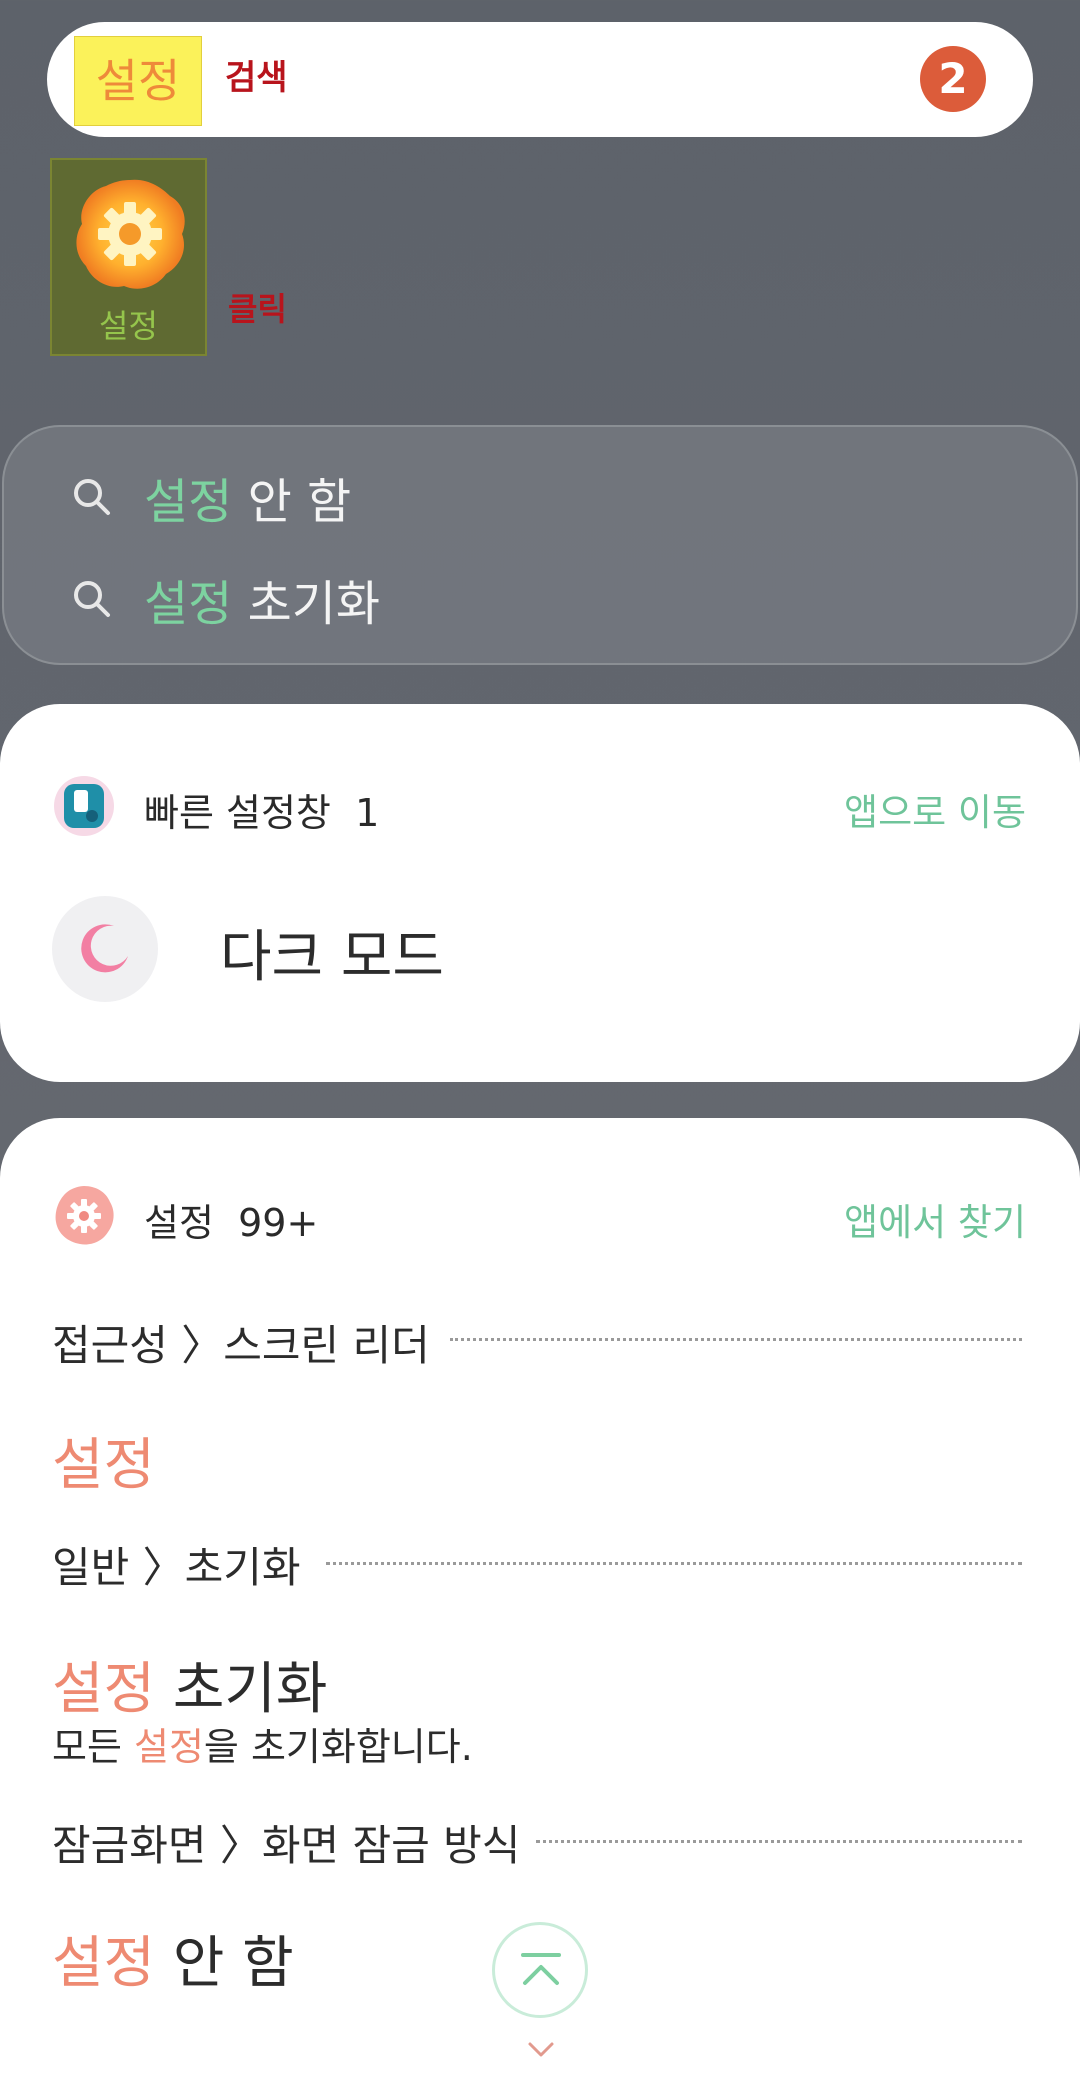 The height and width of the screenshot is (2077, 1080). Describe the element at coordinates (256, 78) in the screenshot. I see `search-annotation: 검색` at that location.